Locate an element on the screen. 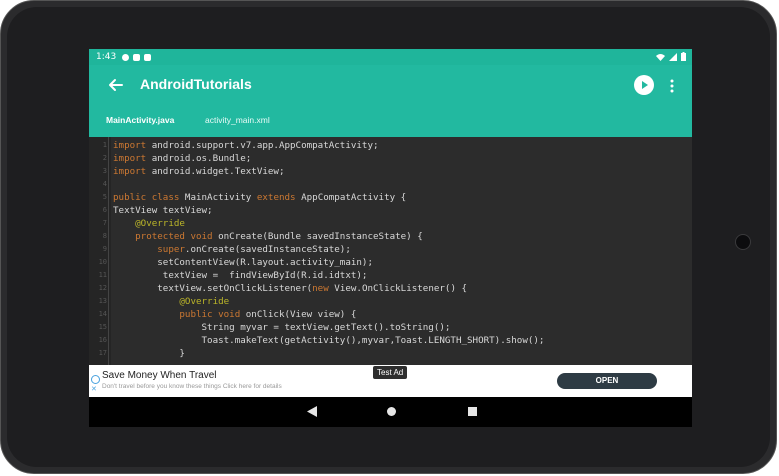 This screenshot has height=476, width=779. tab-mainactivity-java: MainActivity.java is located at coordinates (140, 120).